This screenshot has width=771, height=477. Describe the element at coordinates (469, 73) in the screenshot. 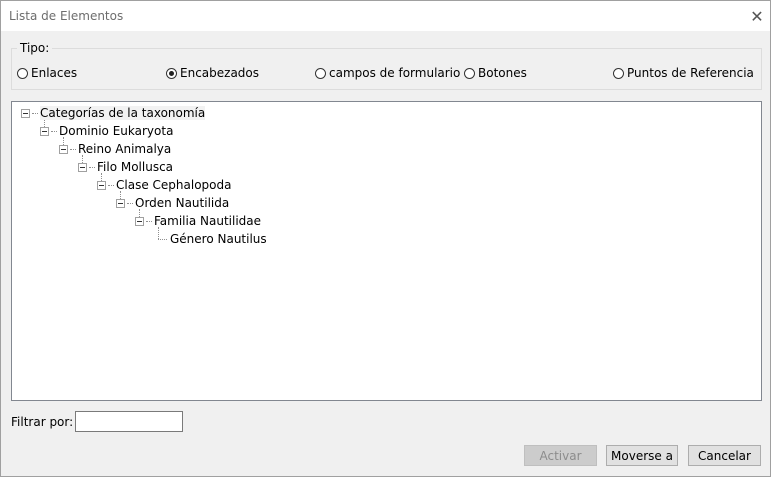

I see `radio-buttons-circle-icon` at that location.